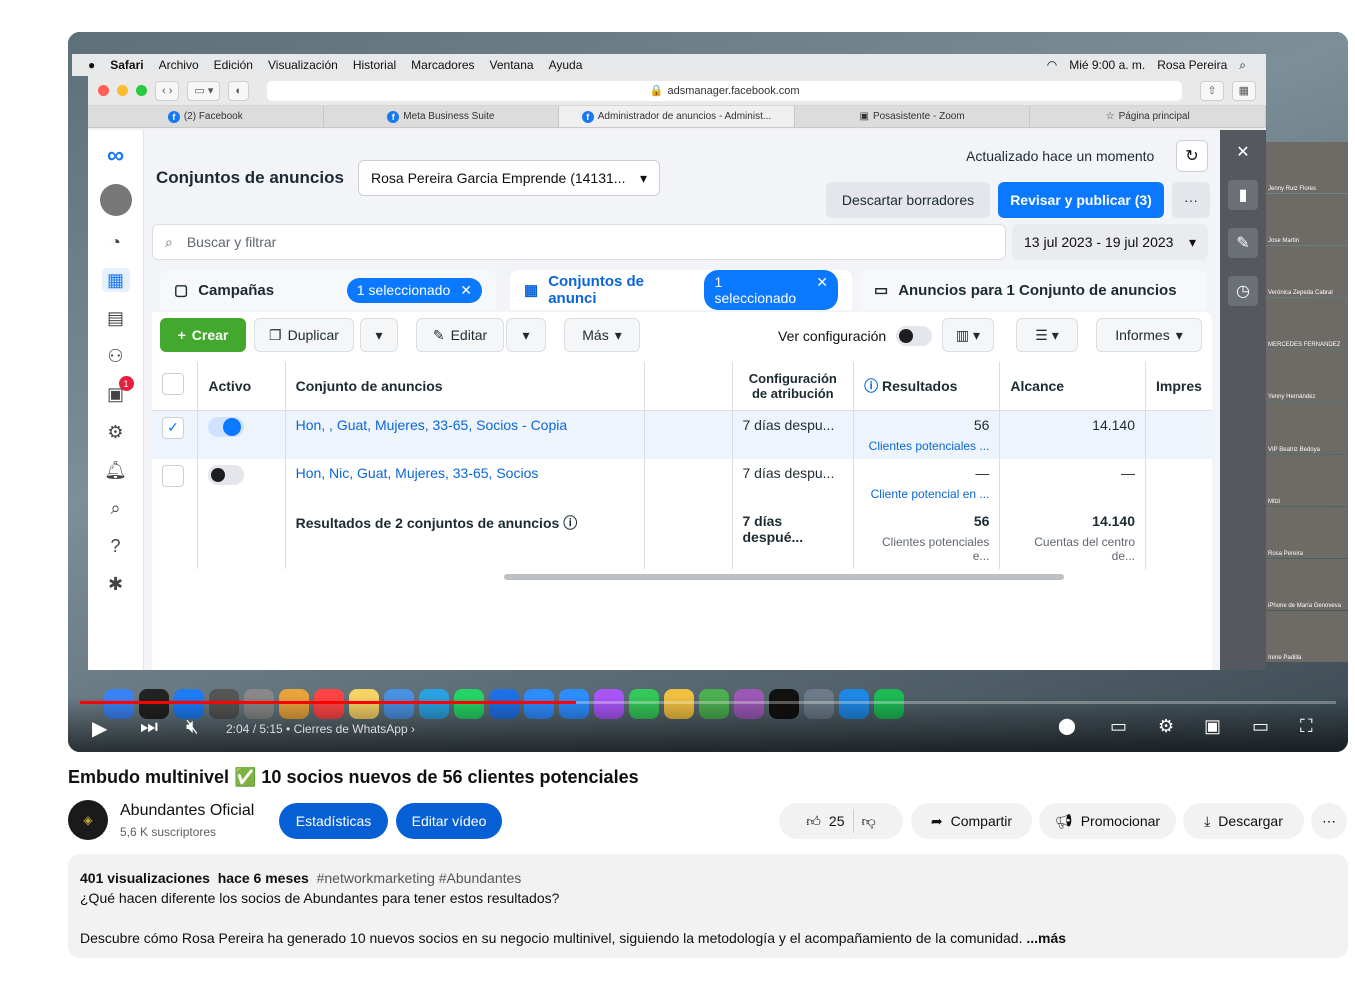  What do you see at coordinates (88, 820) in the screenshot?
I see `channel-avatar: ◈` at bounding box center [88, 820].